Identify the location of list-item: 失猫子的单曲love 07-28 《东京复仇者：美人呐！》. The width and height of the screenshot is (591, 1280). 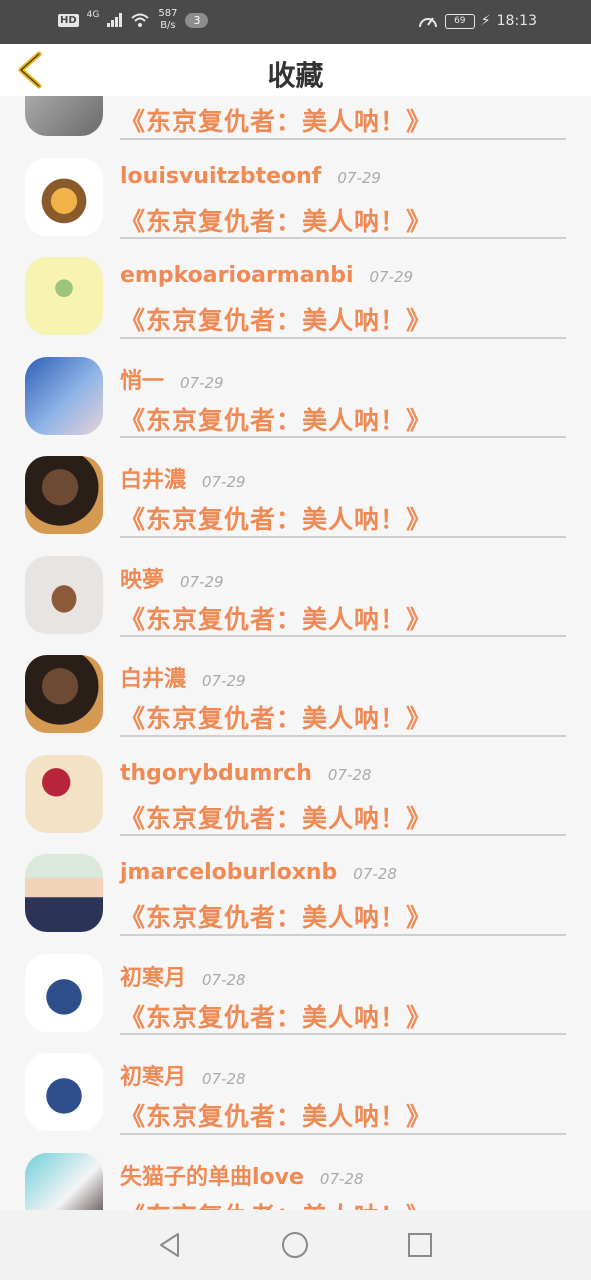
(295, 1166).